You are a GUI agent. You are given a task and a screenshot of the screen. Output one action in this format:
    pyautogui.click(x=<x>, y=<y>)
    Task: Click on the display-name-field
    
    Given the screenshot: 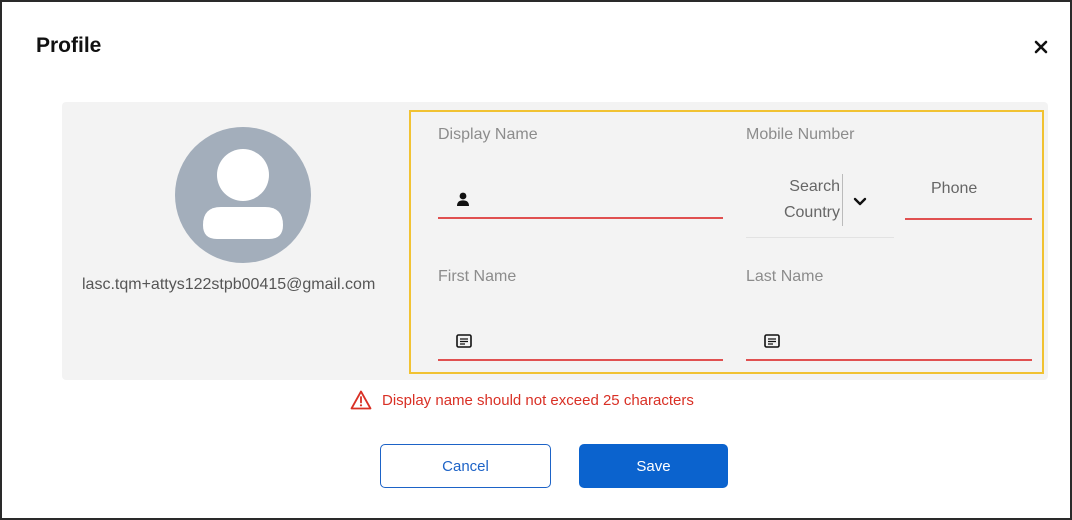 What is the action you would take?
    pyautogui.click(x=580, y=200)
    